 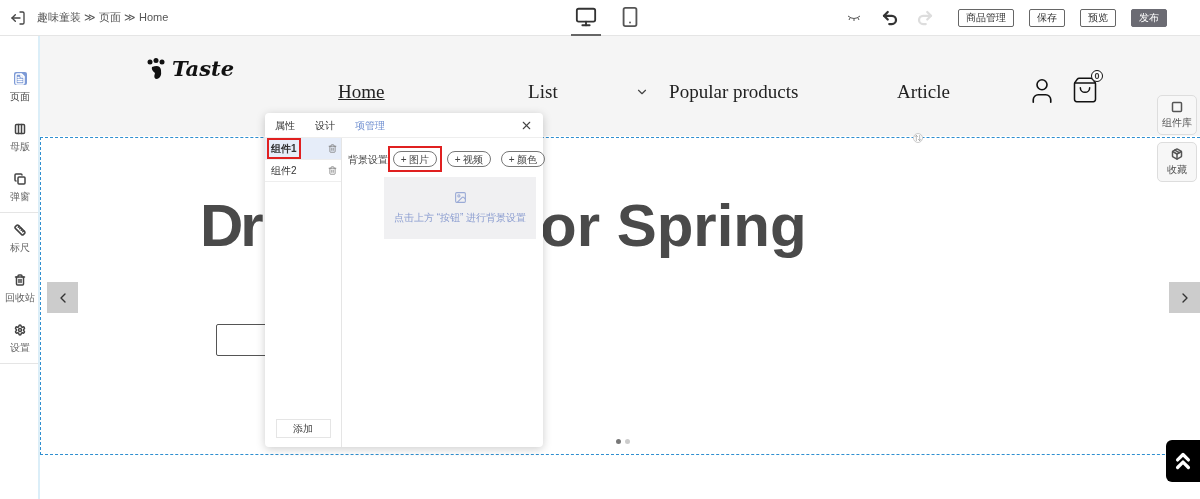 What do you see at coordinates (1177, 106) in the screenshot?
I see `square-icon` at bounding box center [1177, 106].